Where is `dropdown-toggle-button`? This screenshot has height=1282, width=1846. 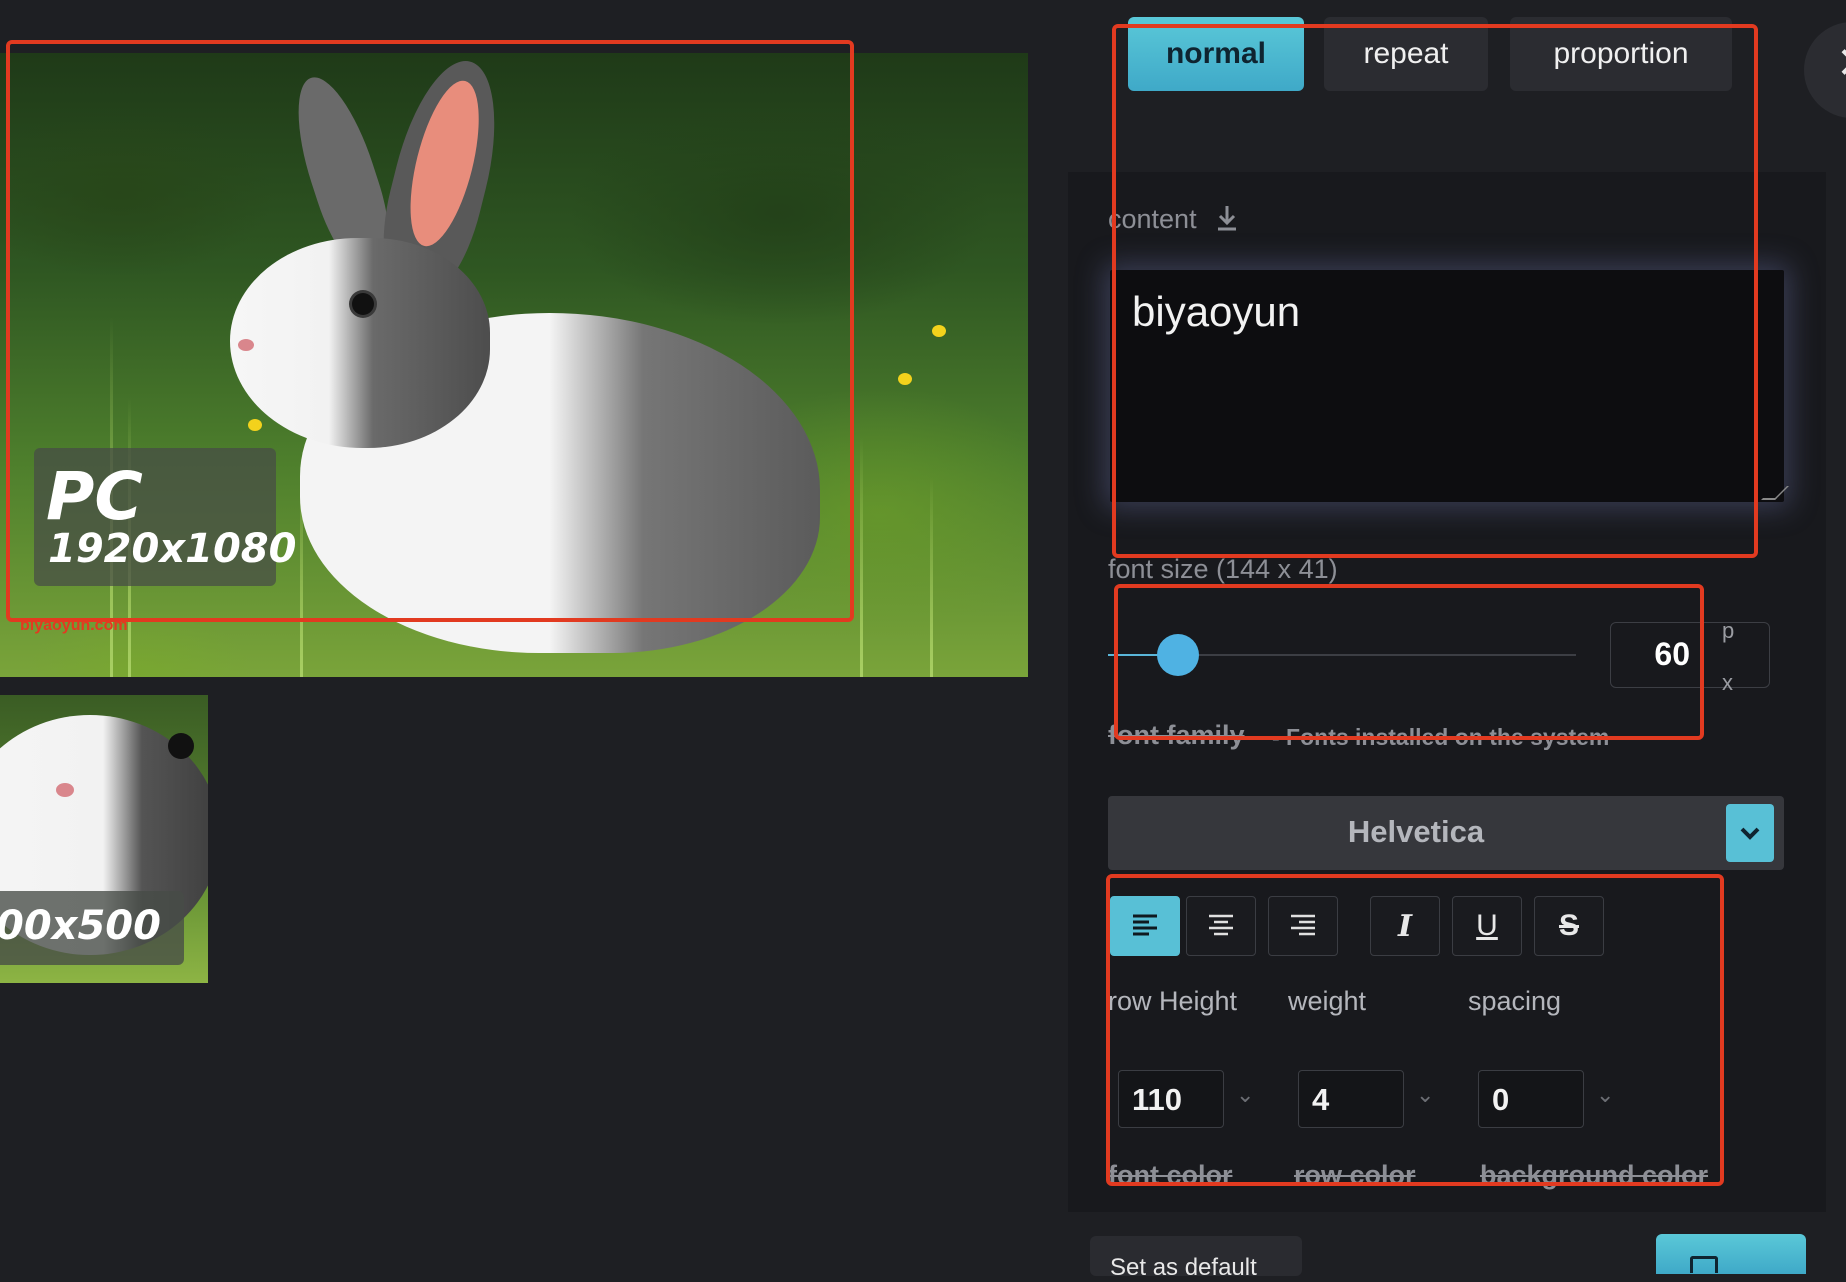 dropdown-toggle-button is located at coordinates (1750, 833).